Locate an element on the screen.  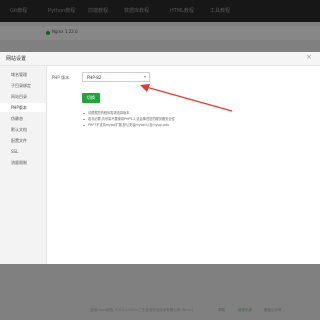
annotation-arrow-icon is located at coordinates (186, 98).